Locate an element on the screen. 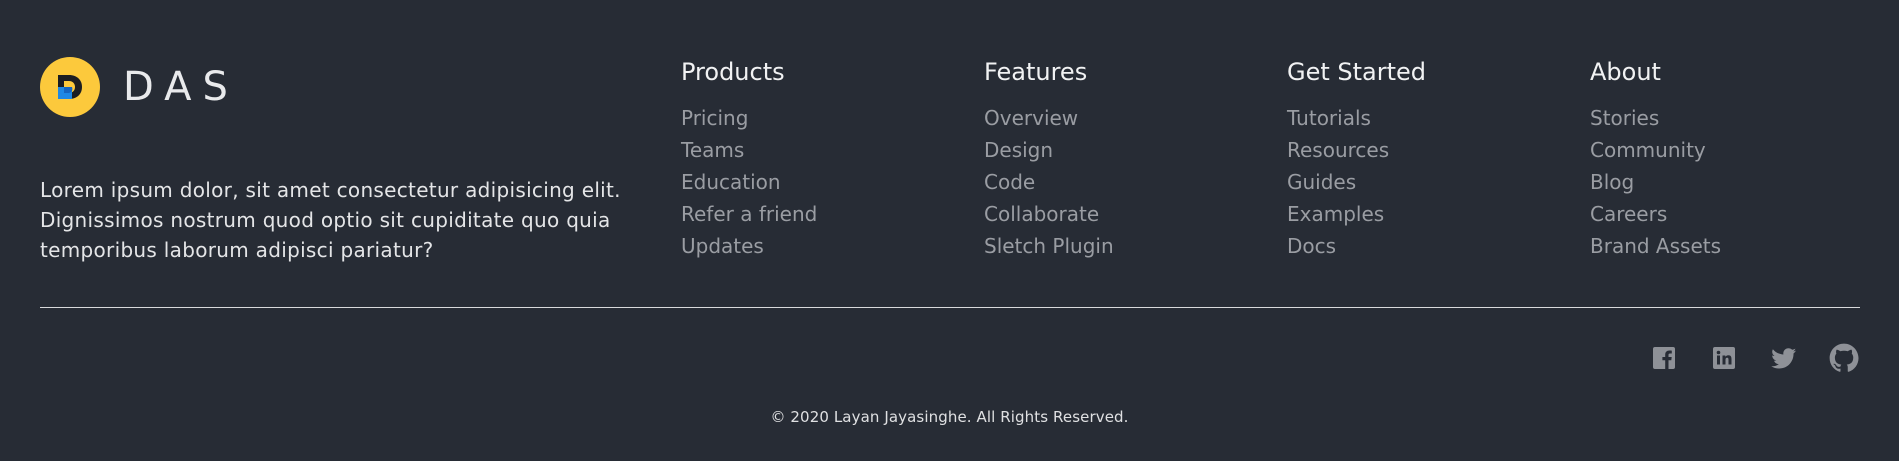  footer-link-tutorials: Tutorials is located at coordinates (1356, 118).